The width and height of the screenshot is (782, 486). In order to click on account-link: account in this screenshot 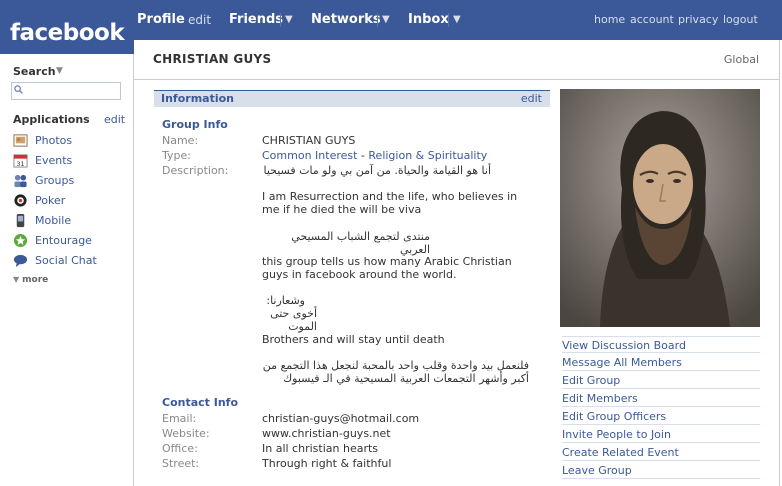, I will do `click(652, 20)`.